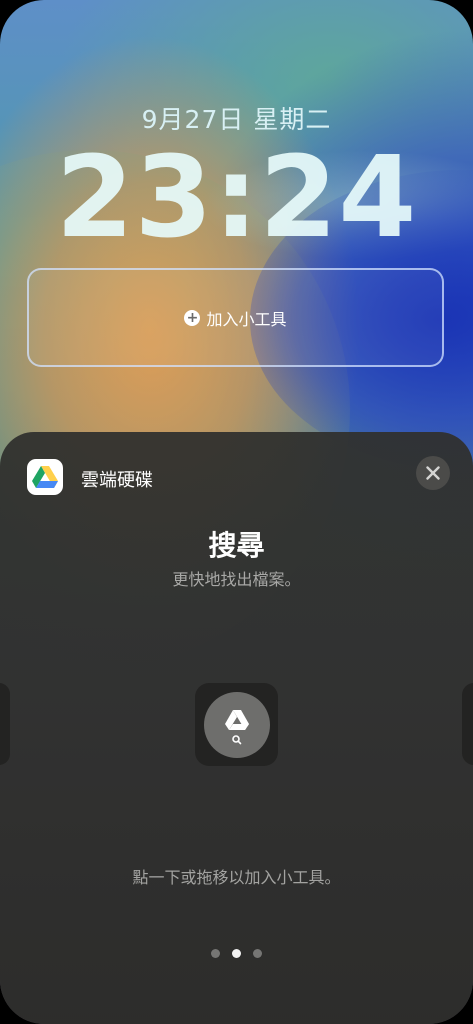 The image size is (473, 1024). What do you see at coordinates (246, 319) in the screenshot?
I see `add-widget-label: 加入小工具` at bounding box center [246, 319].